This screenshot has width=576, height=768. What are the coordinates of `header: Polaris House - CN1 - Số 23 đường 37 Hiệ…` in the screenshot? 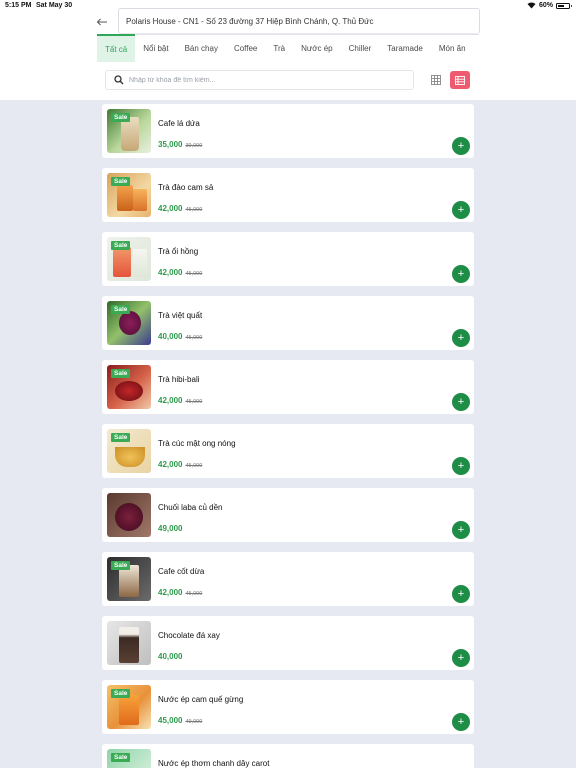 It's located at (288, 54).